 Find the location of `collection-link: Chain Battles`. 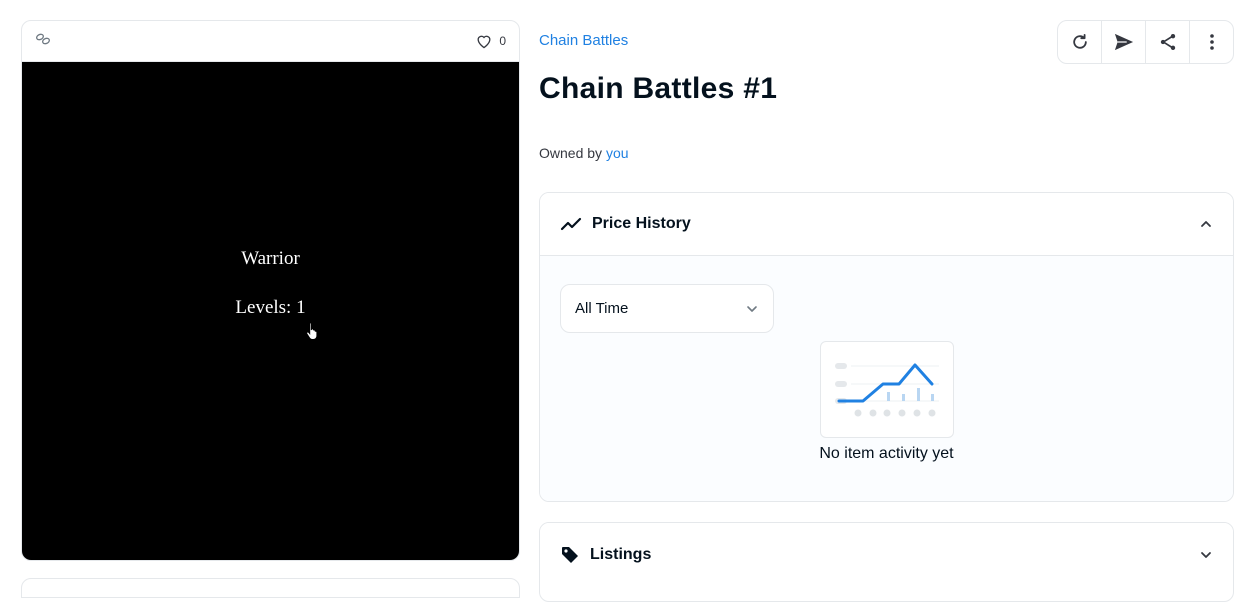

collection-link: Chain Battles is located at coordinates (583, 40).